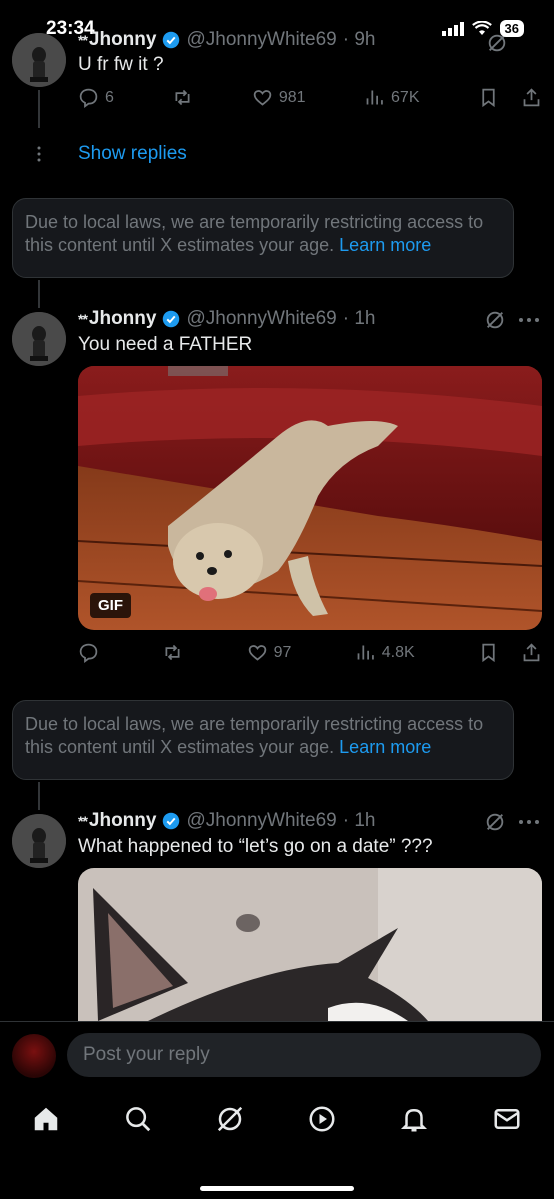 This screenshot has height=1199, width=554. What do you see at coordinates (165, 344) in the screenshot?
I see `tweet-text: You need a FATHER` at bounding box center [165, 344].